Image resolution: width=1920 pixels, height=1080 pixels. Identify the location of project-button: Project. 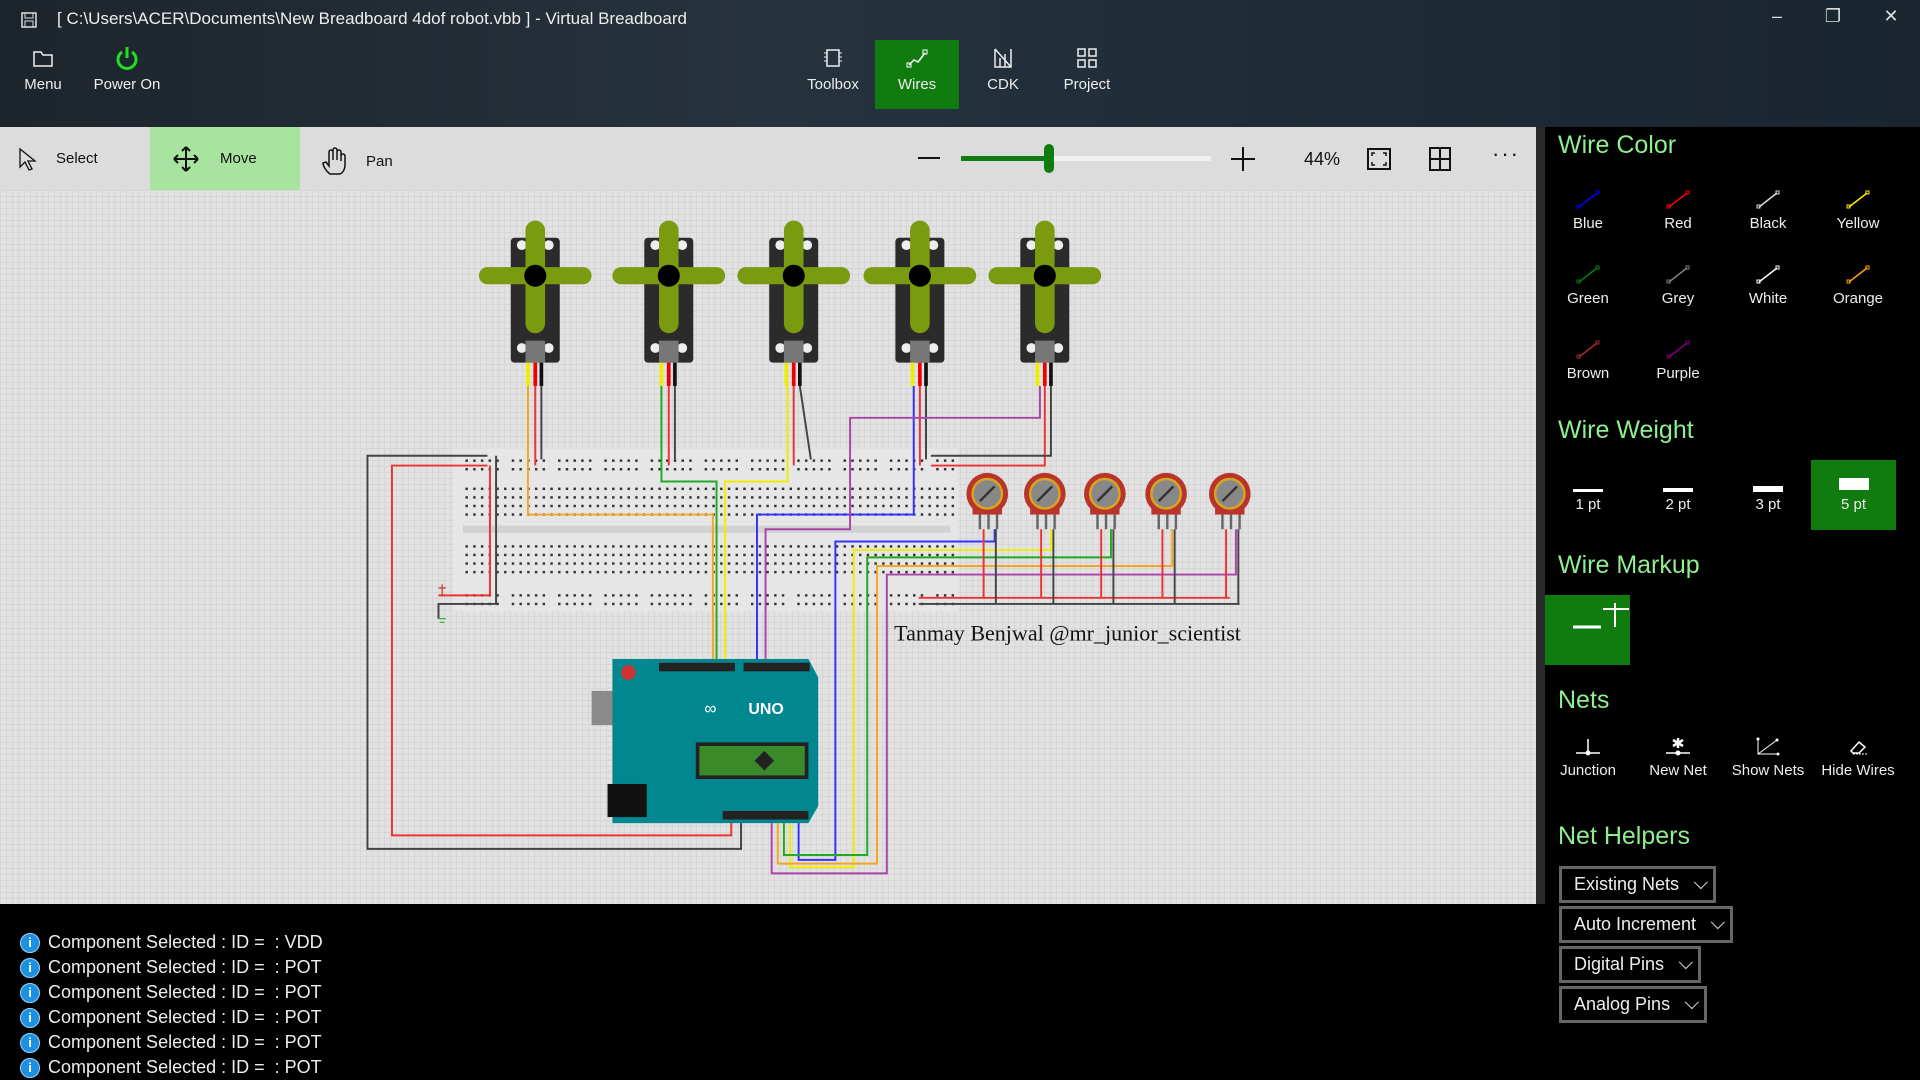
(1087, 74).